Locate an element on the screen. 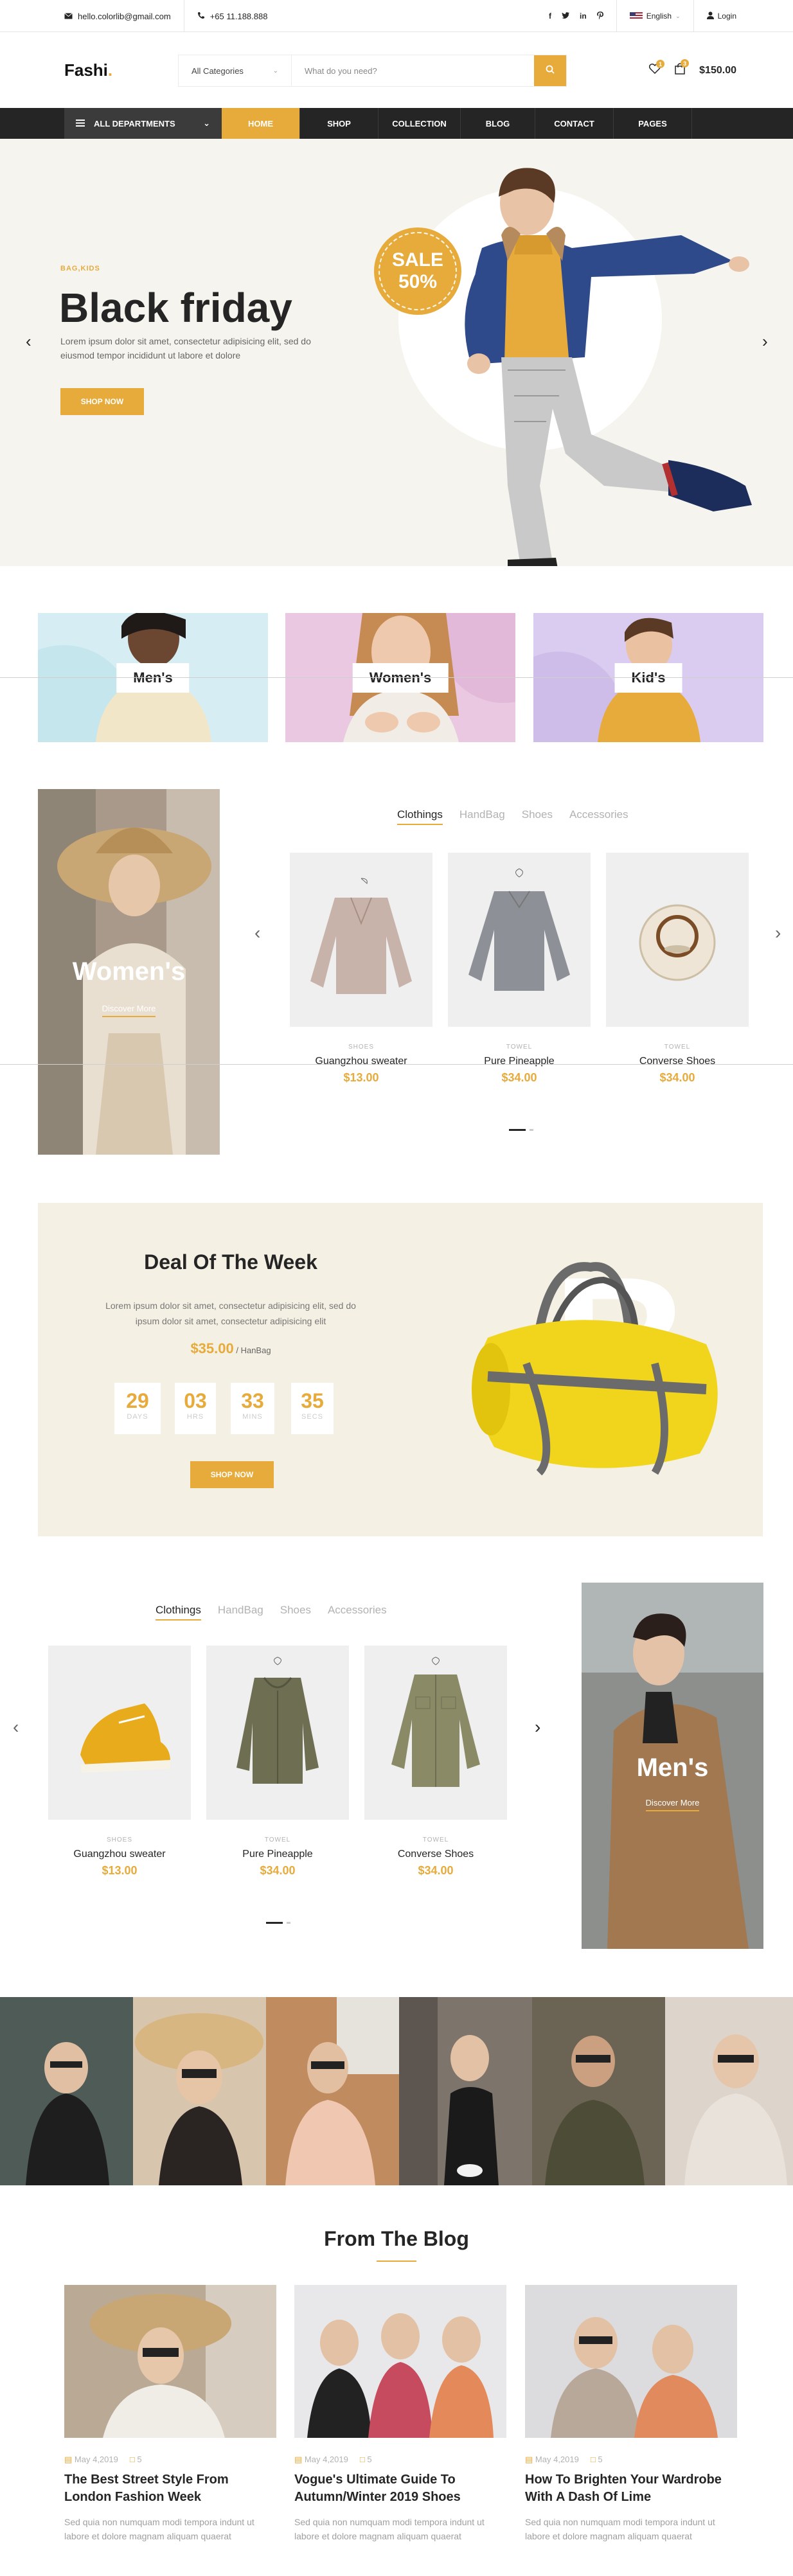 This screenshot has height=2576, width=793. men-carousel-dots is located at coordinates (278, 1923).